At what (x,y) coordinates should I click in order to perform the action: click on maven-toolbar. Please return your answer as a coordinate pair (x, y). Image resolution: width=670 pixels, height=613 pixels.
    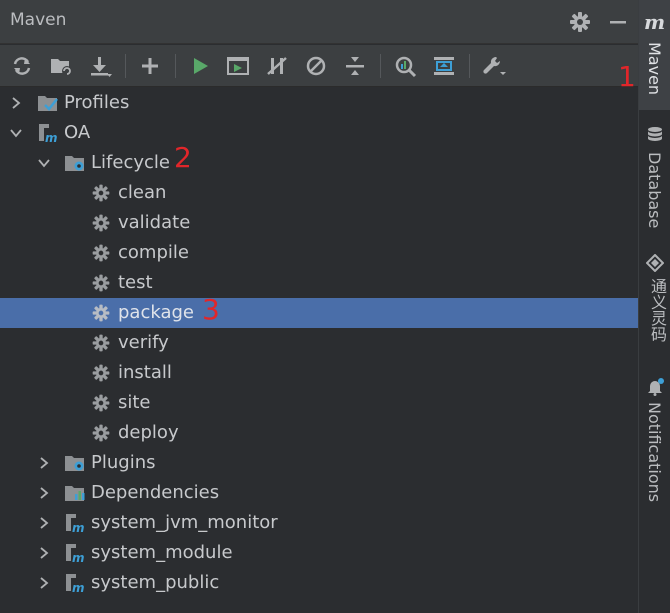
    Looking at the image, I should click on (319, 66).